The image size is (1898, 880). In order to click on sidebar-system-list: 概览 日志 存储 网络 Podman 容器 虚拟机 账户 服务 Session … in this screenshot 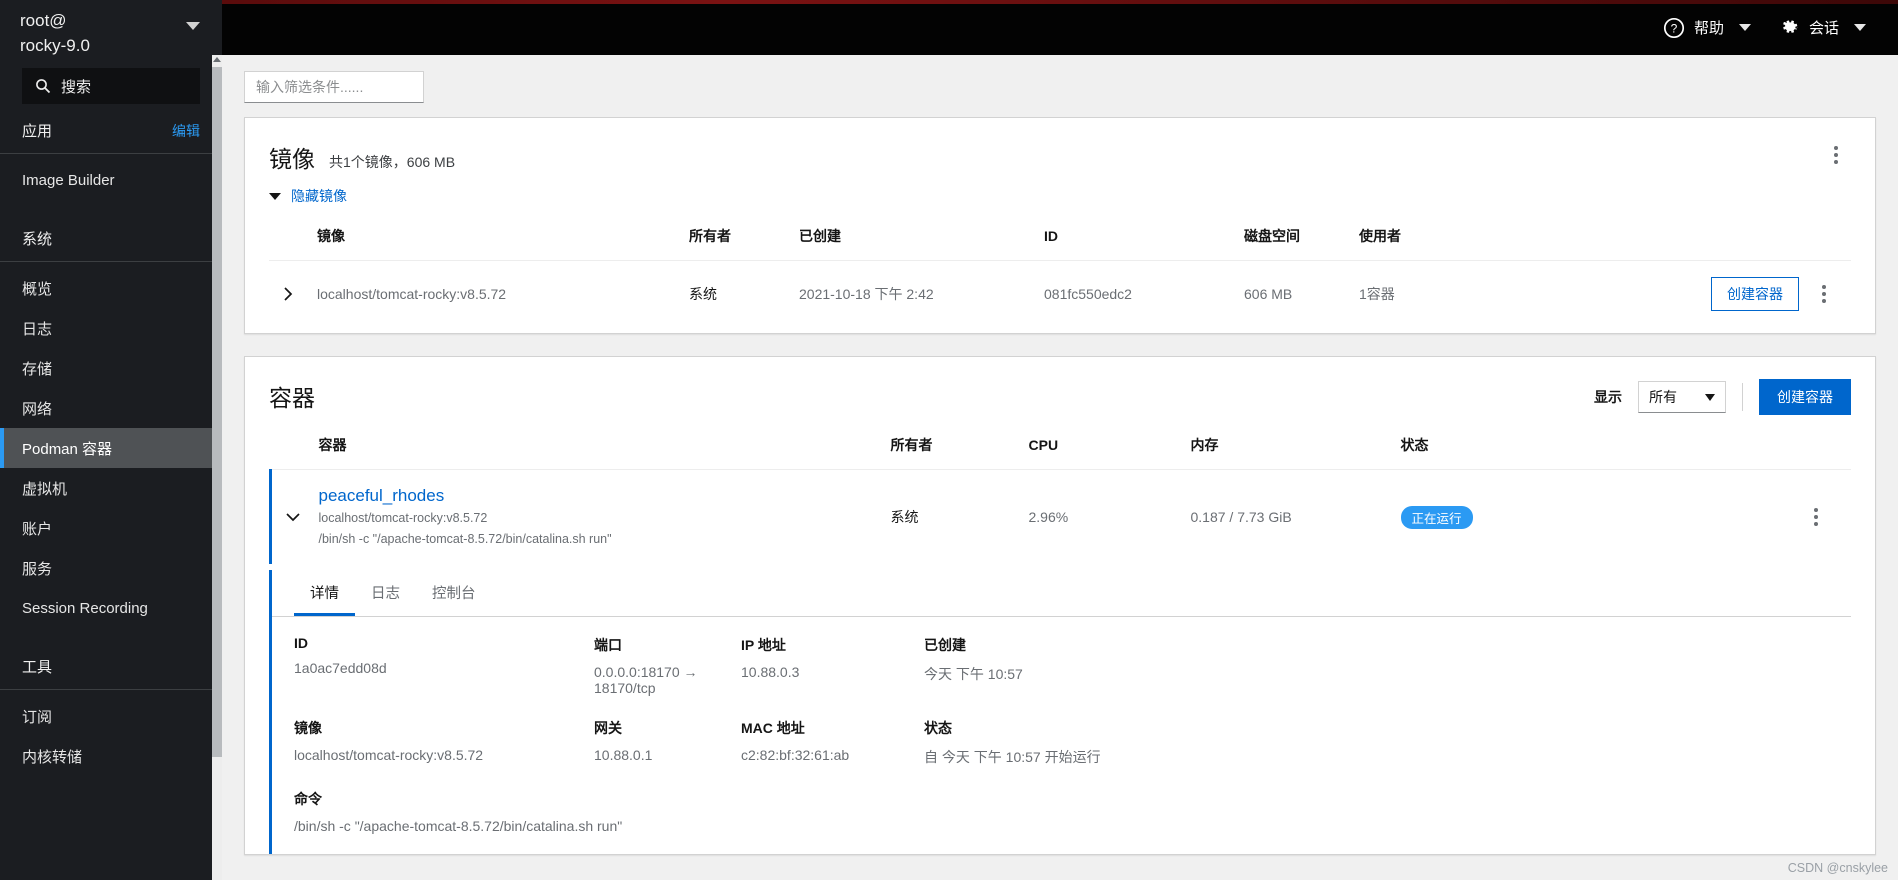, I will do `click(111, 445)`.